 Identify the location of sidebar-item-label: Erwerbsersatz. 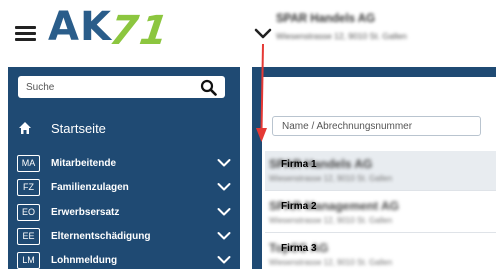
(85, 212).